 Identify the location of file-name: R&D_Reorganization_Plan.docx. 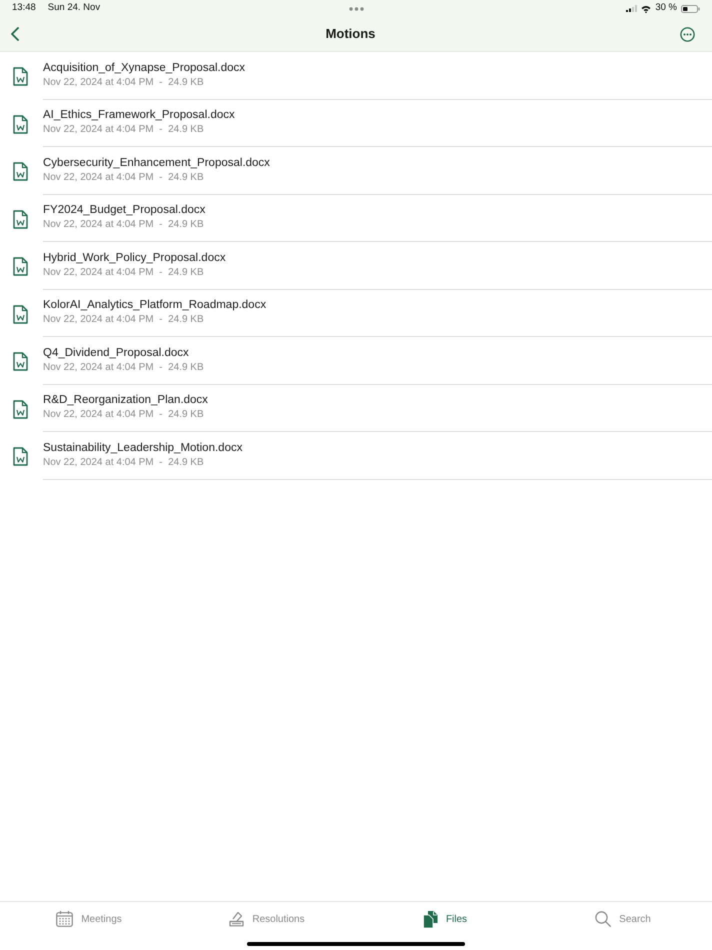
(125, 400).